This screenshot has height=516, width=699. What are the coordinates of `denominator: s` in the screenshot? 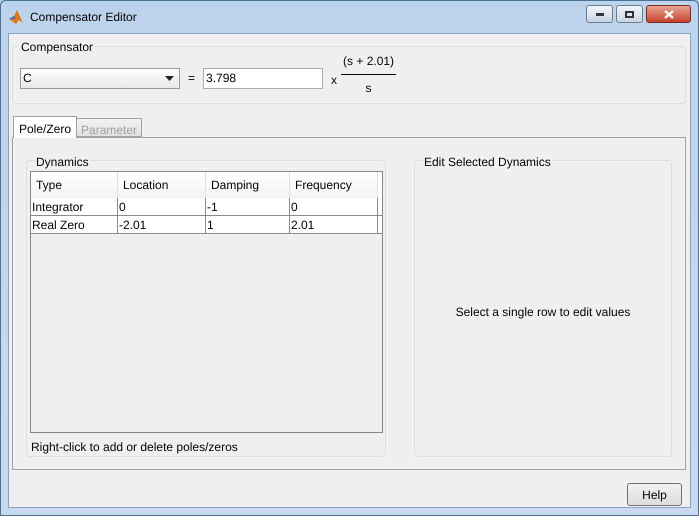 It's located at (369, 88).